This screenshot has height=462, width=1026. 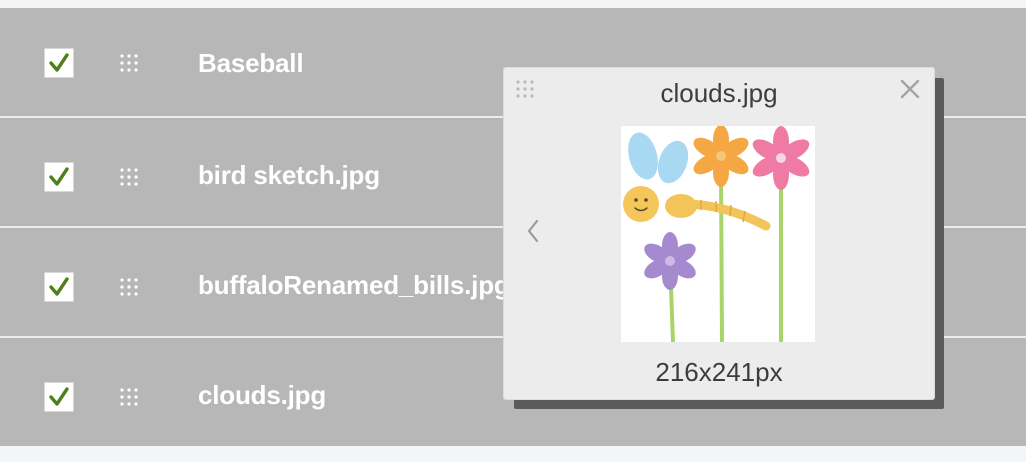 I want to click on preview-image, so click(x=718, y=234).